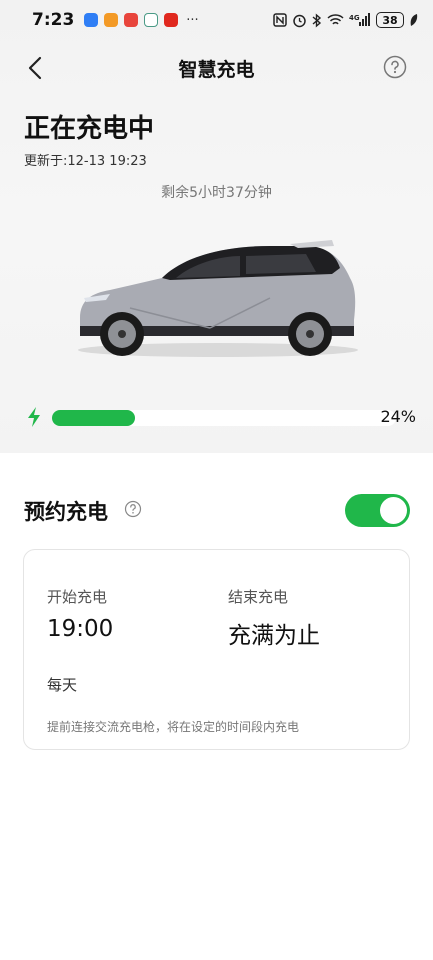  Describe the element at coordinates (77, 597) in the screenshot. I see `start-charge-label: 开始充电` at that location.